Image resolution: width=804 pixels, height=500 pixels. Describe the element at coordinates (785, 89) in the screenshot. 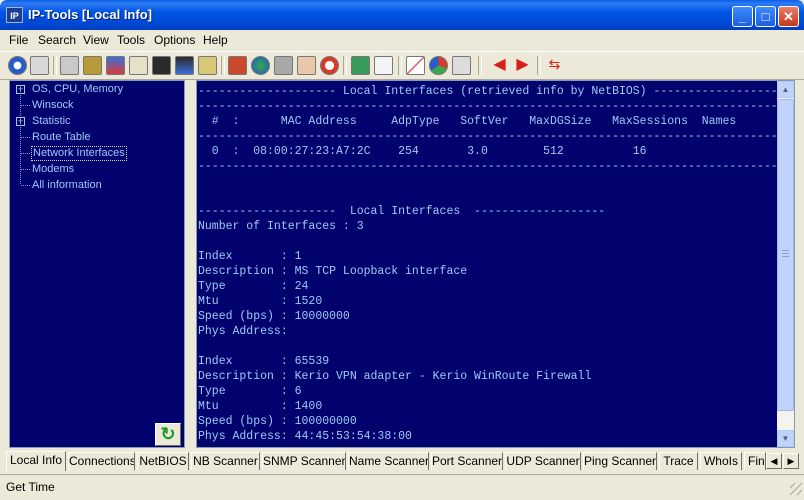

I see `scroll-up-button: ▲` at that location.